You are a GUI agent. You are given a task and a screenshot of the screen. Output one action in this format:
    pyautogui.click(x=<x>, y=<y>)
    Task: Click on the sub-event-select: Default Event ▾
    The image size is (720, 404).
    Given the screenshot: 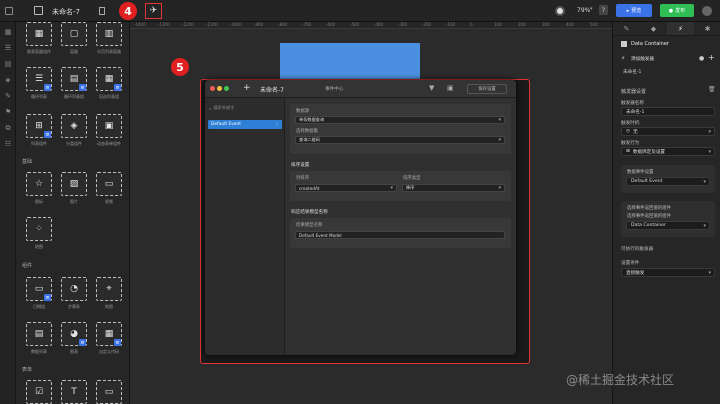 What is the action you would take?
    pyautogui.click(x=668, y=181)
    